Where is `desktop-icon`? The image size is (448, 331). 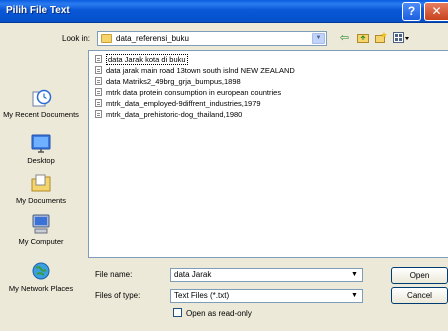
desktop-icon is located at coordinates (41, 143).